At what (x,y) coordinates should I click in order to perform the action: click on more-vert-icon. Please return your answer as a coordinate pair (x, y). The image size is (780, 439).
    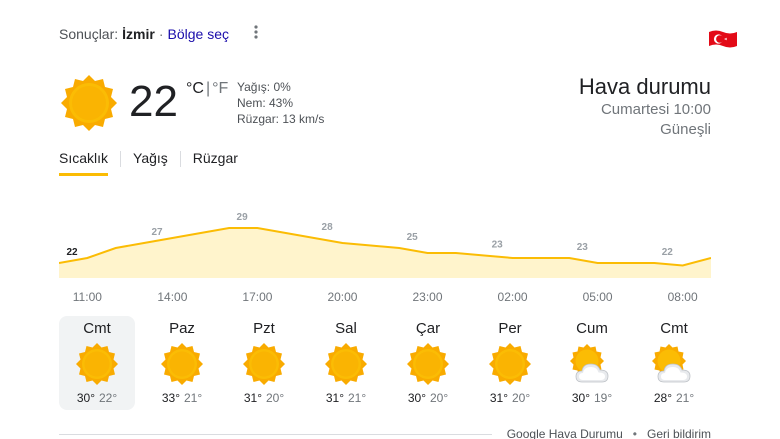
    Looking at the image, I should click on (256, 32).